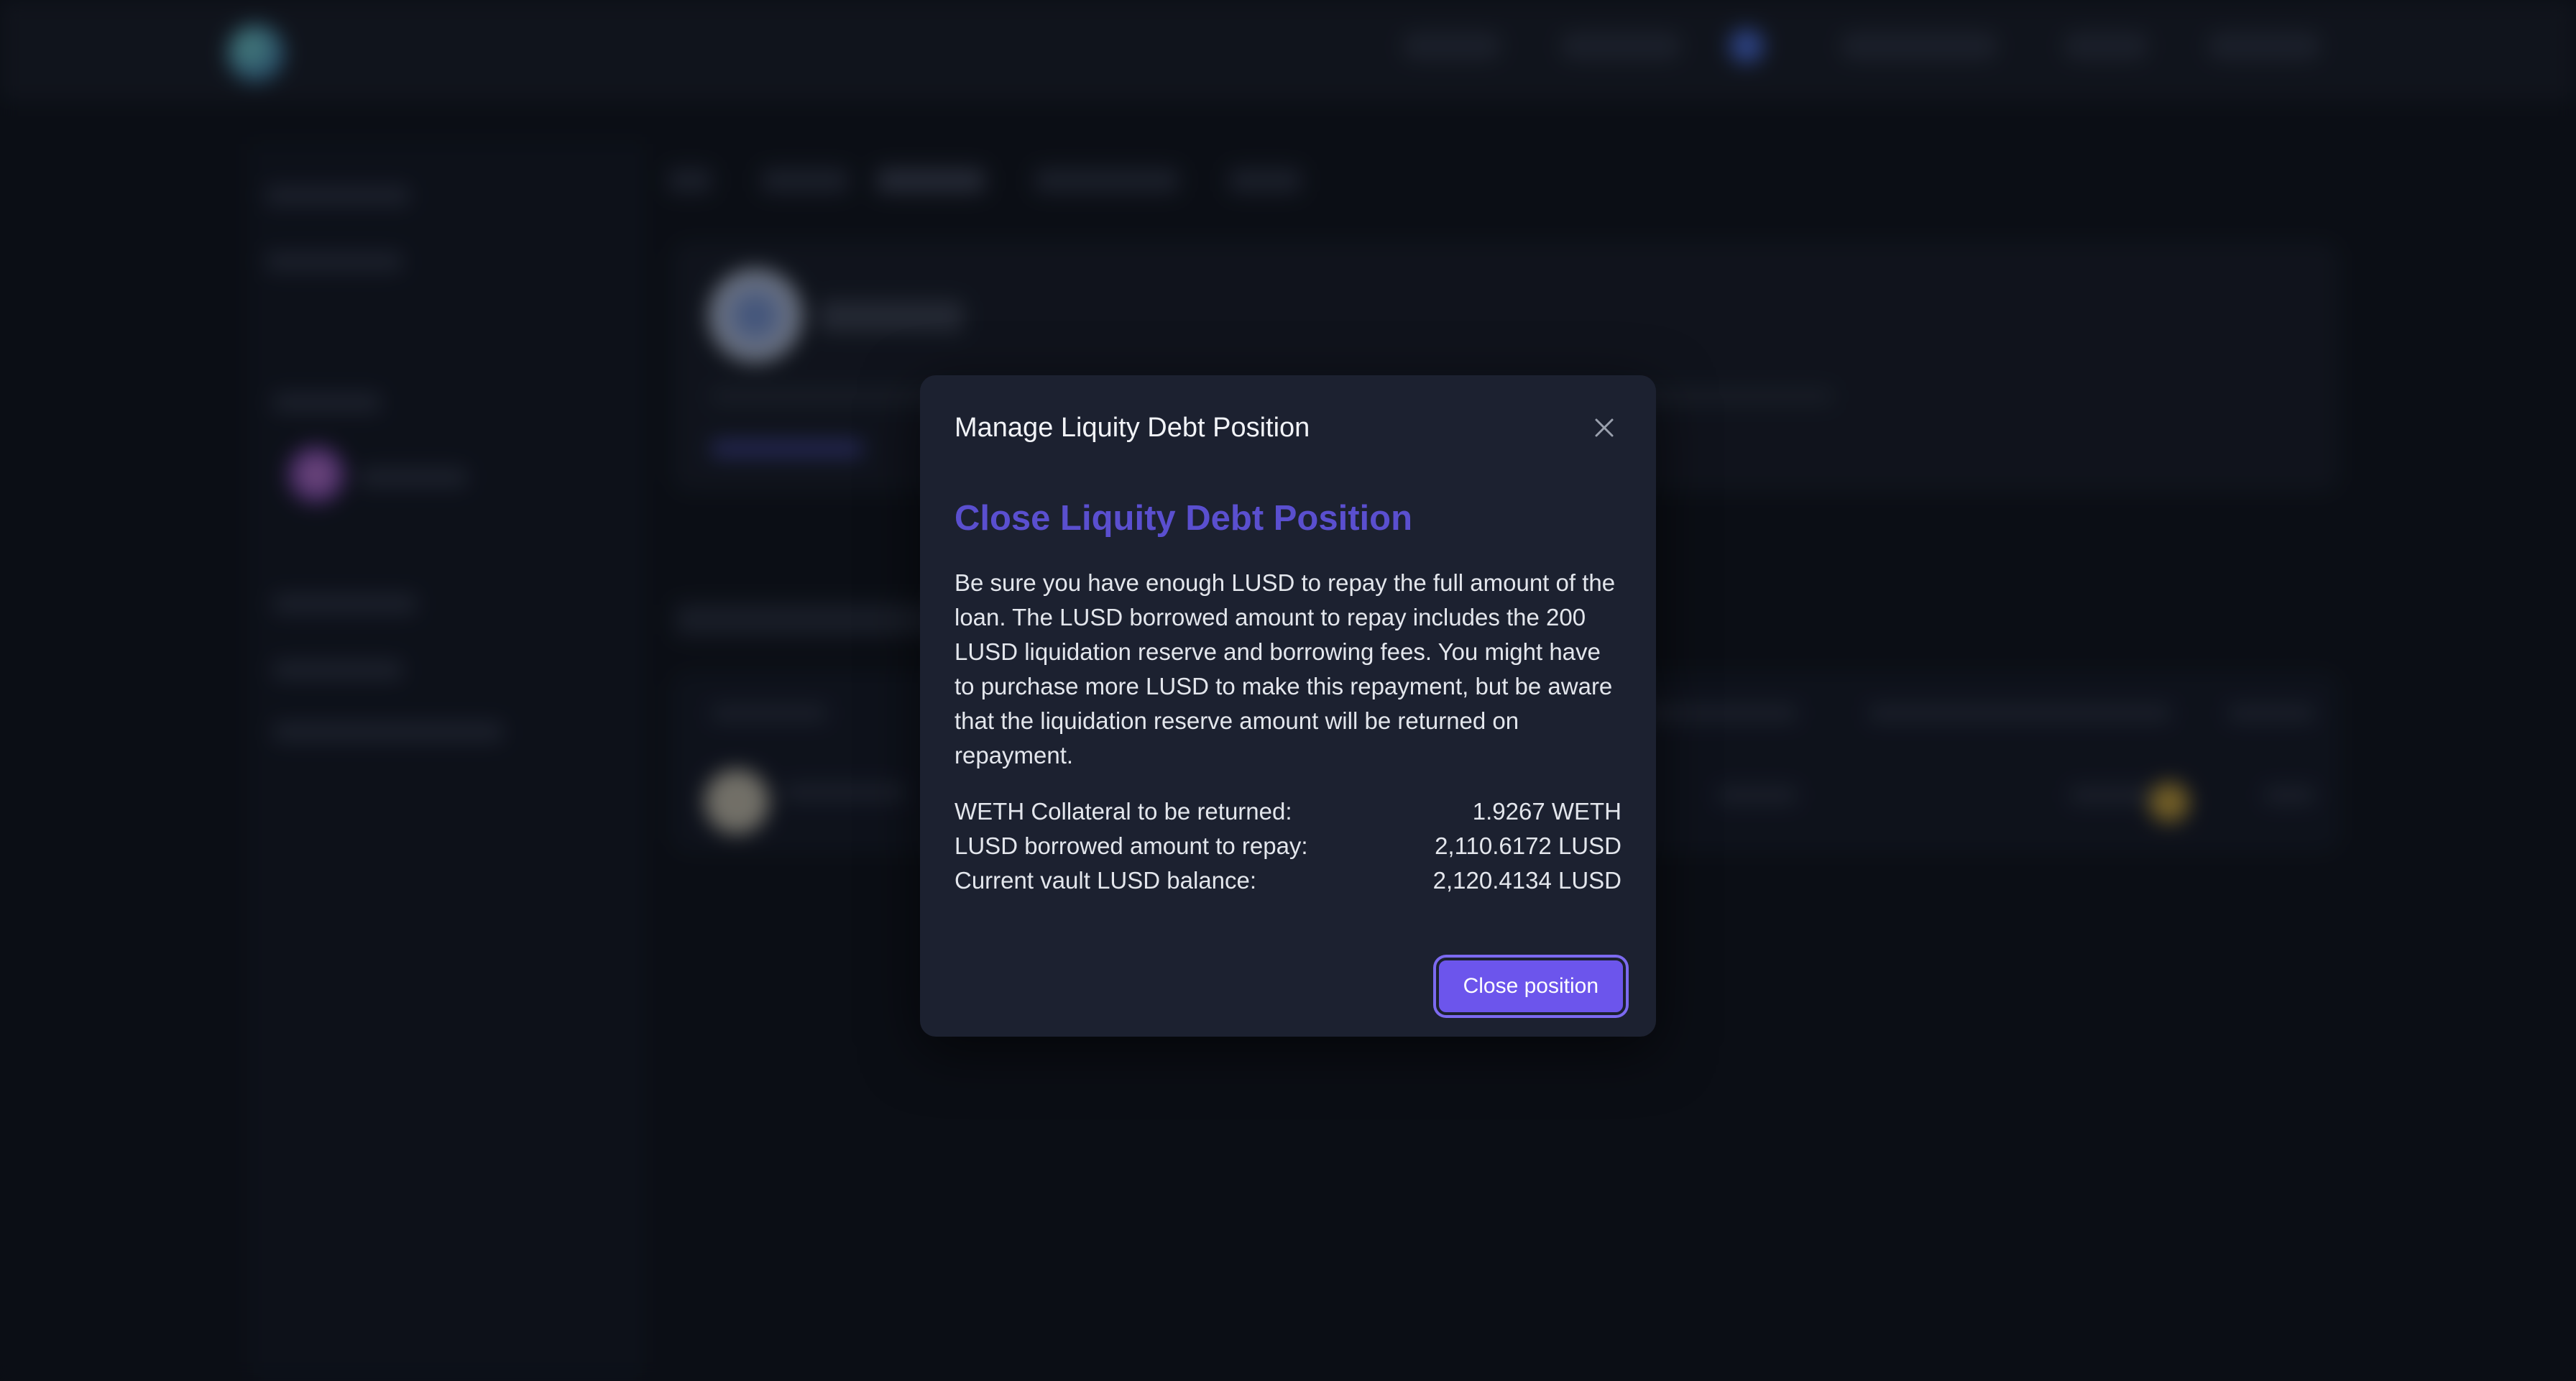  What do you see at coordinates (1132, 427) in the screenshot?
I see `modal-title: Manage Liquity Debt Position` at bounding box center [1132, 427].